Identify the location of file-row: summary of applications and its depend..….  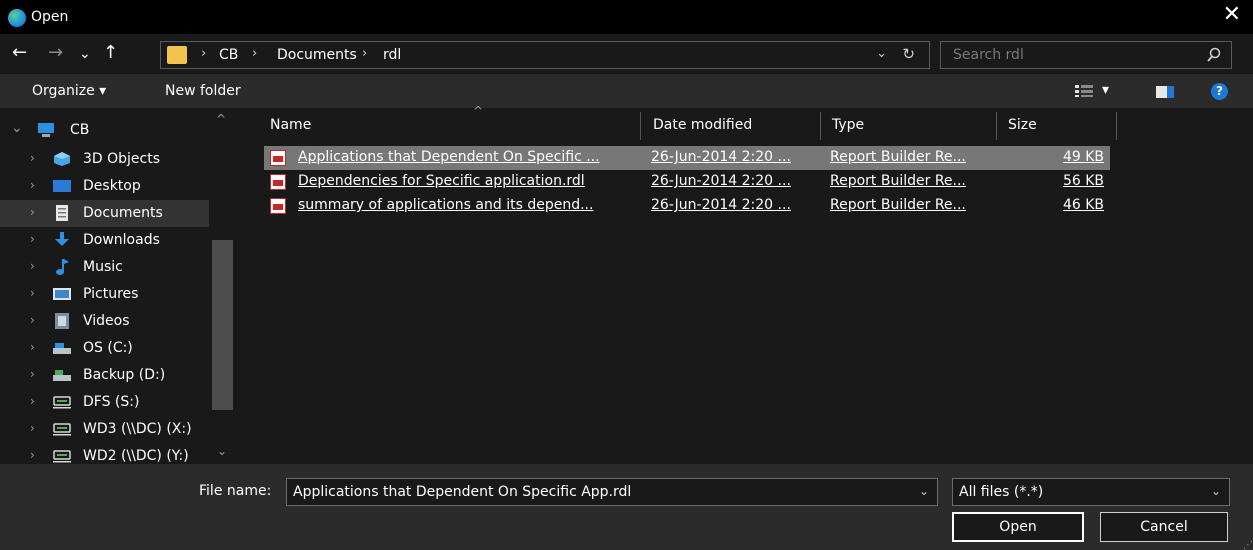
(687, 206).